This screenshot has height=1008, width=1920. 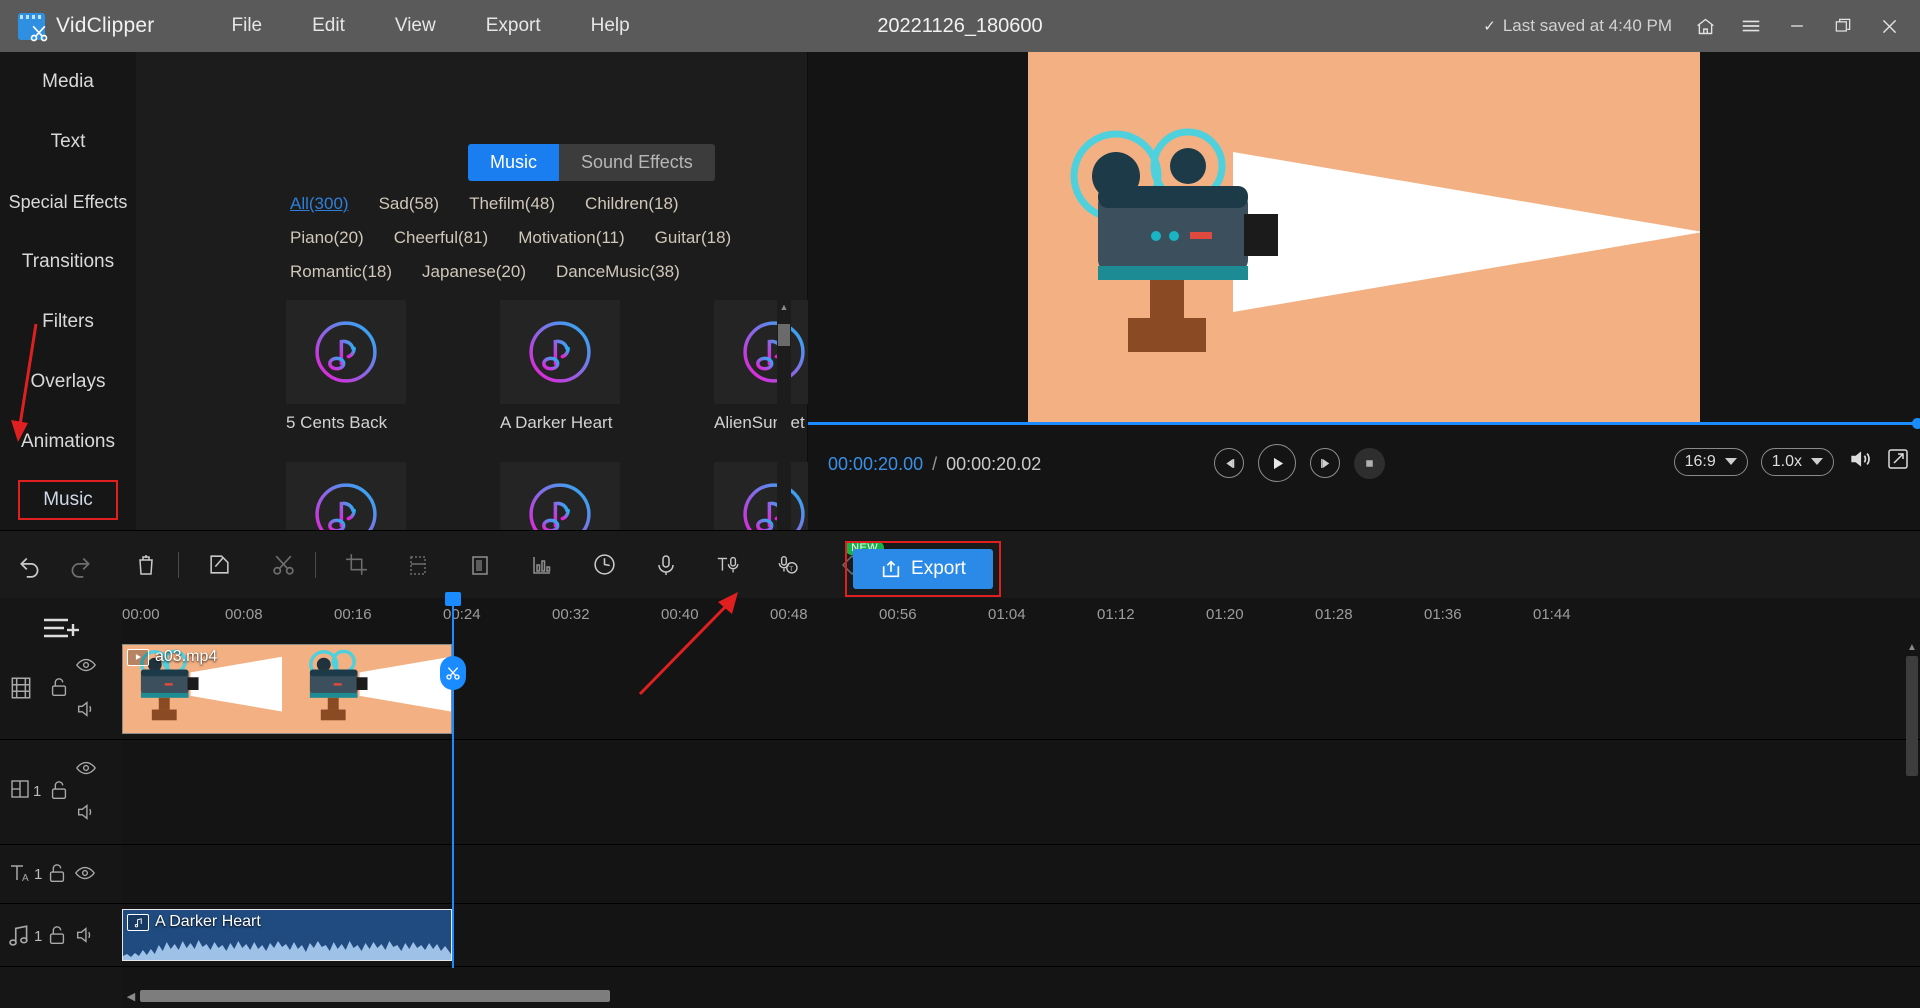 What do you see at coordinates (453, 599) in the screenshot?
I see `playhead-handle` at bounding box center [453, 599].